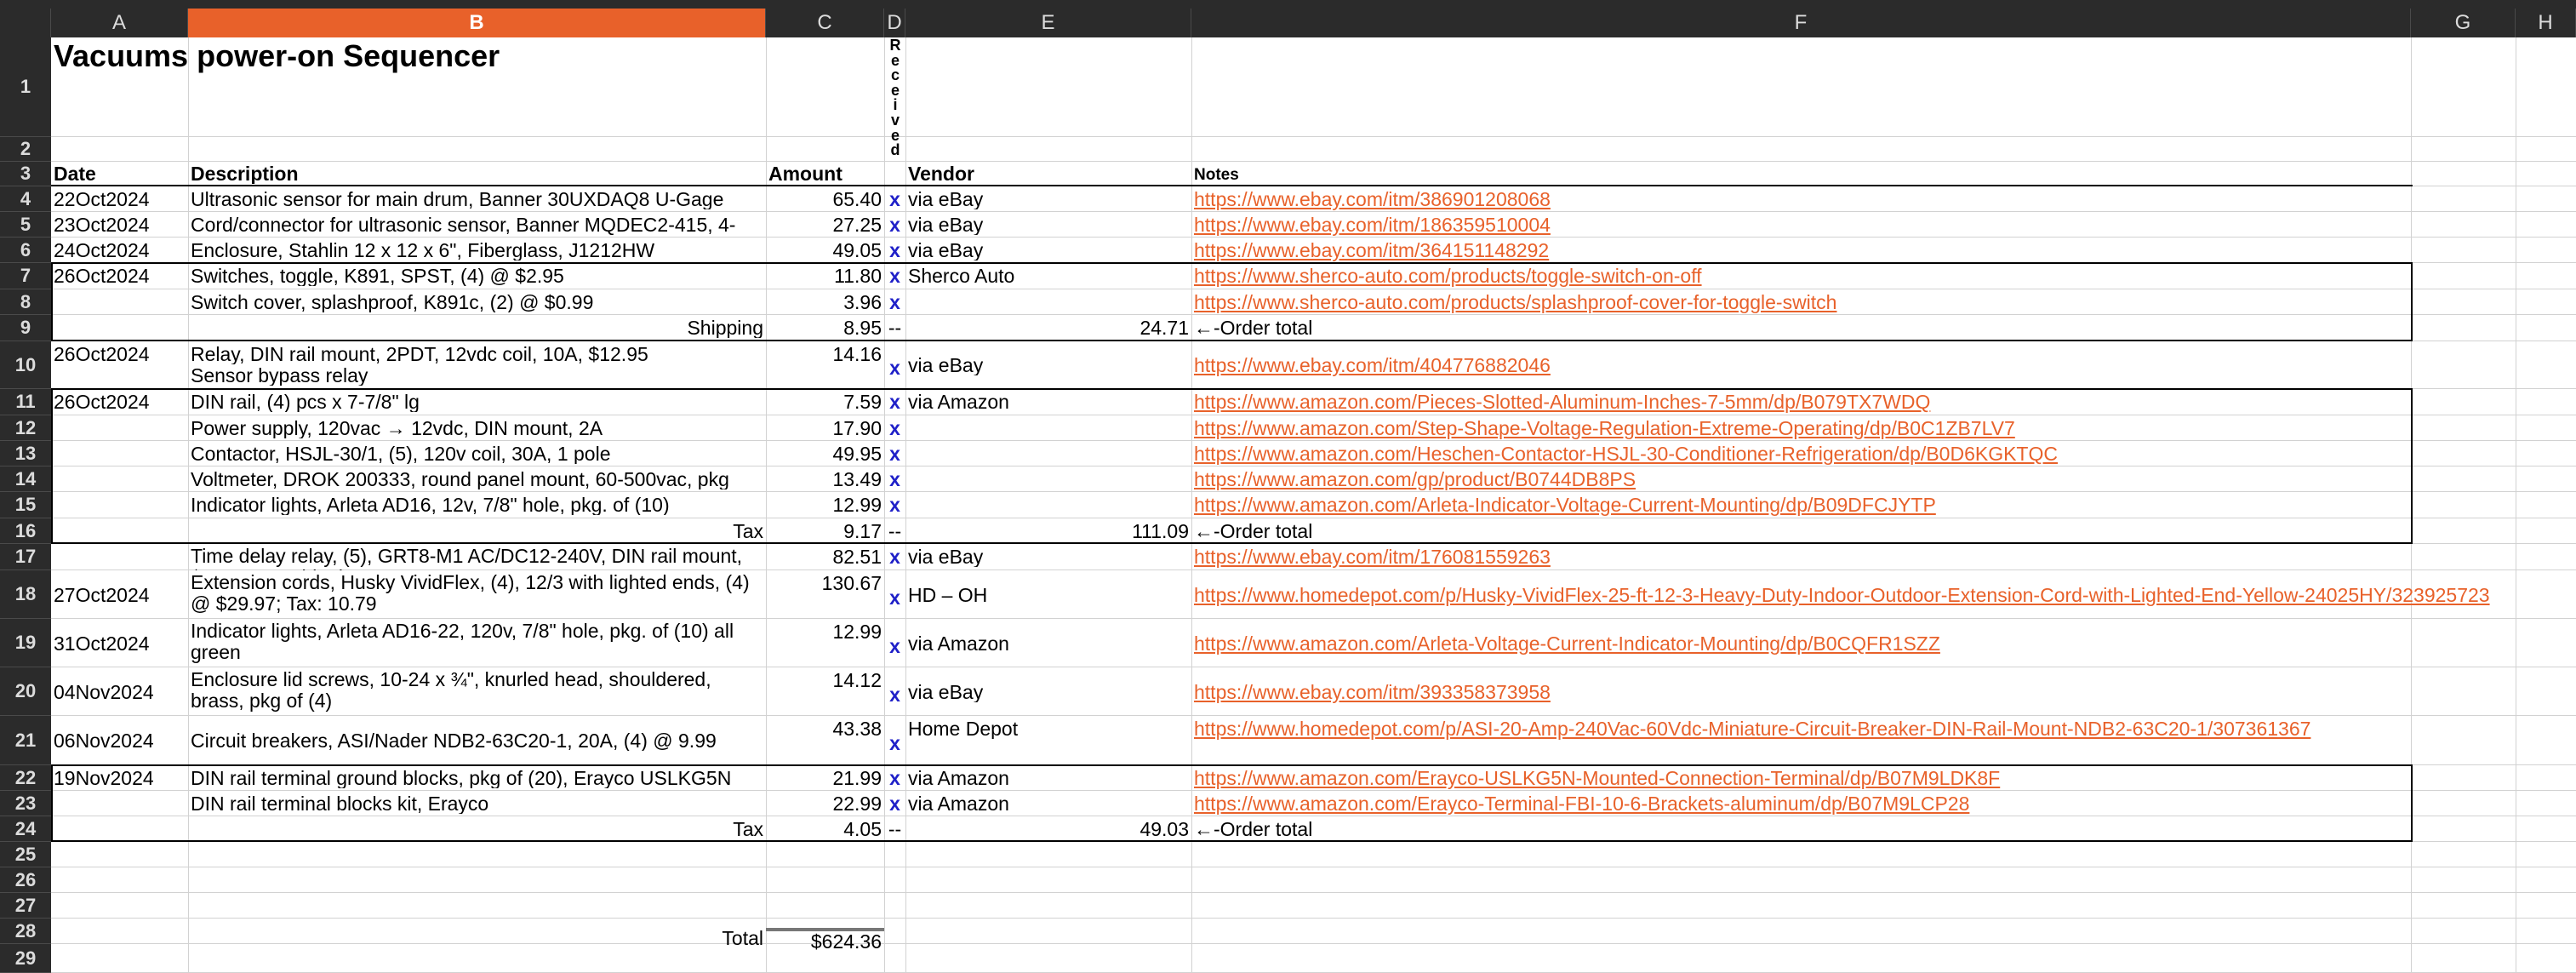  I want to click on entry-note-link: https://www.ebay.com/itm/186359510004, so click(1850, 225).